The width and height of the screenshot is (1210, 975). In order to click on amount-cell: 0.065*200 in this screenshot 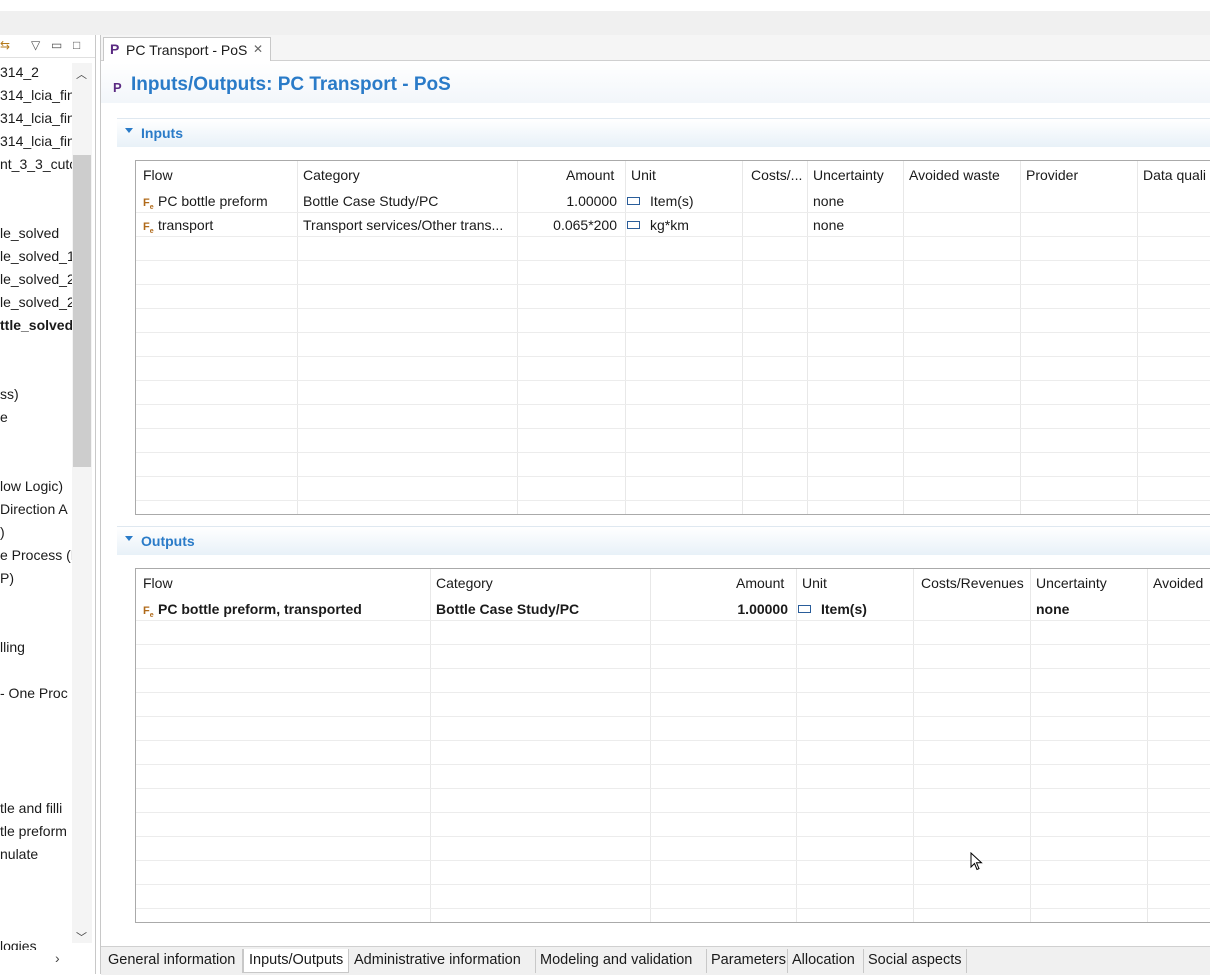, I will do `click(567, 225)`.